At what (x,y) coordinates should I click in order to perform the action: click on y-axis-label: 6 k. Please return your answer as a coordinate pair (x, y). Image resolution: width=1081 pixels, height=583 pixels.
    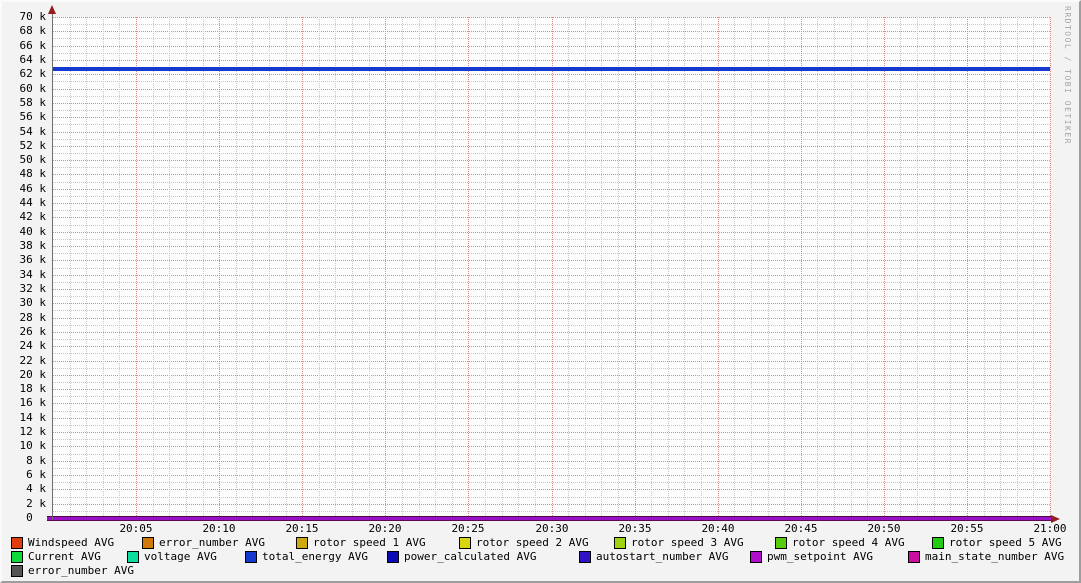
    Looking at the image, I should click on (36, 474).